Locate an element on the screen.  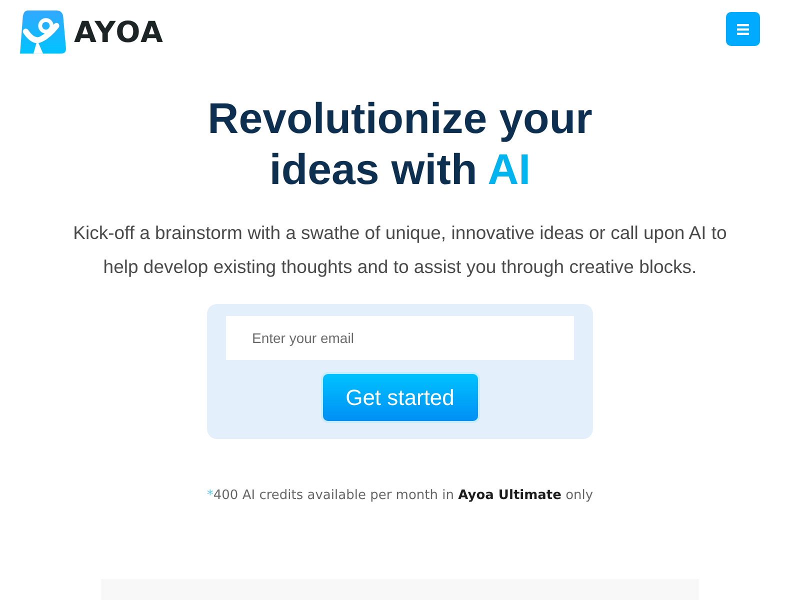
menu-button is located at coordinates (743, 29).